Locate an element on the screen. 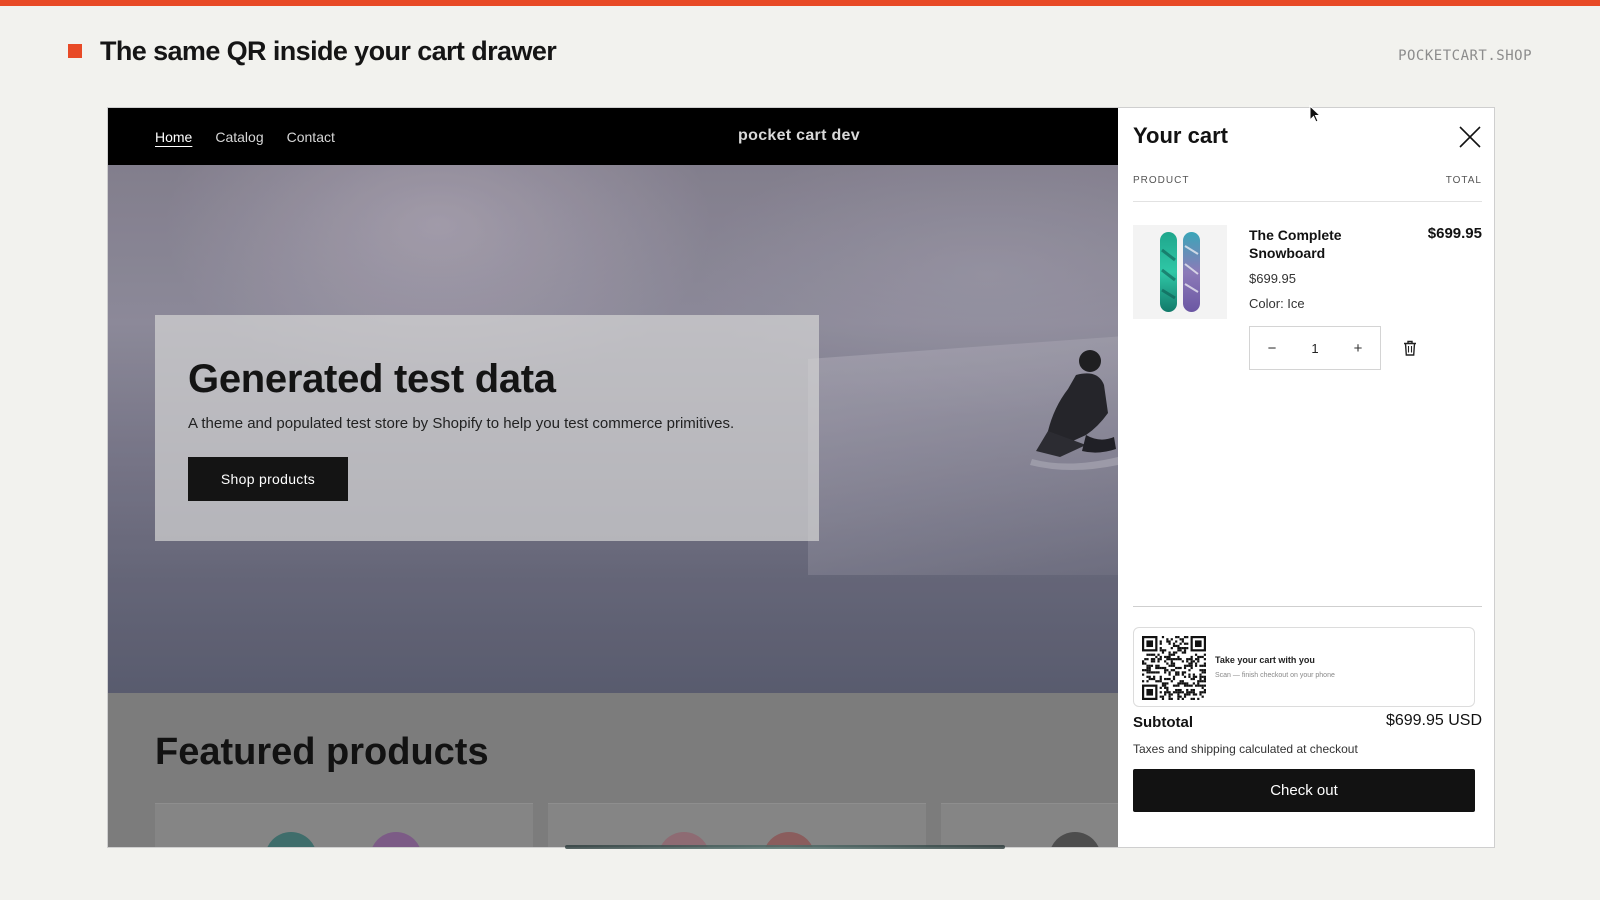 This screenshot has height=900, width=1600. nav-links: Home Catalog Contact is located at coordinates (245, 137).